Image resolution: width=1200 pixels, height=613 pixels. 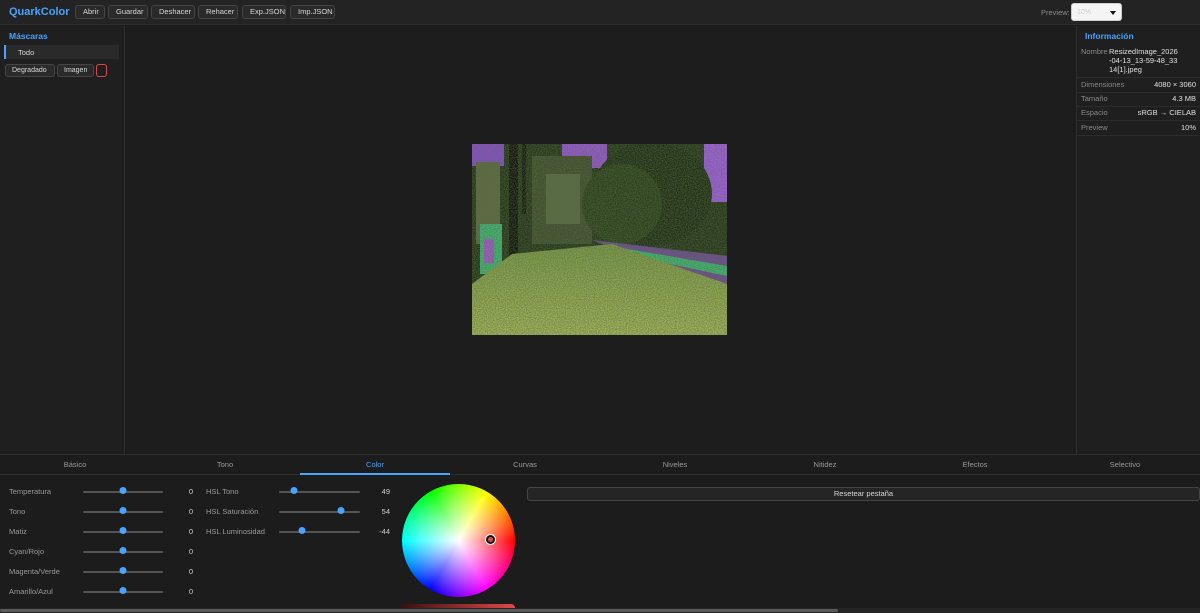 I want to click on color-slider-row: Matiz 0, so click(x=104, y=531).